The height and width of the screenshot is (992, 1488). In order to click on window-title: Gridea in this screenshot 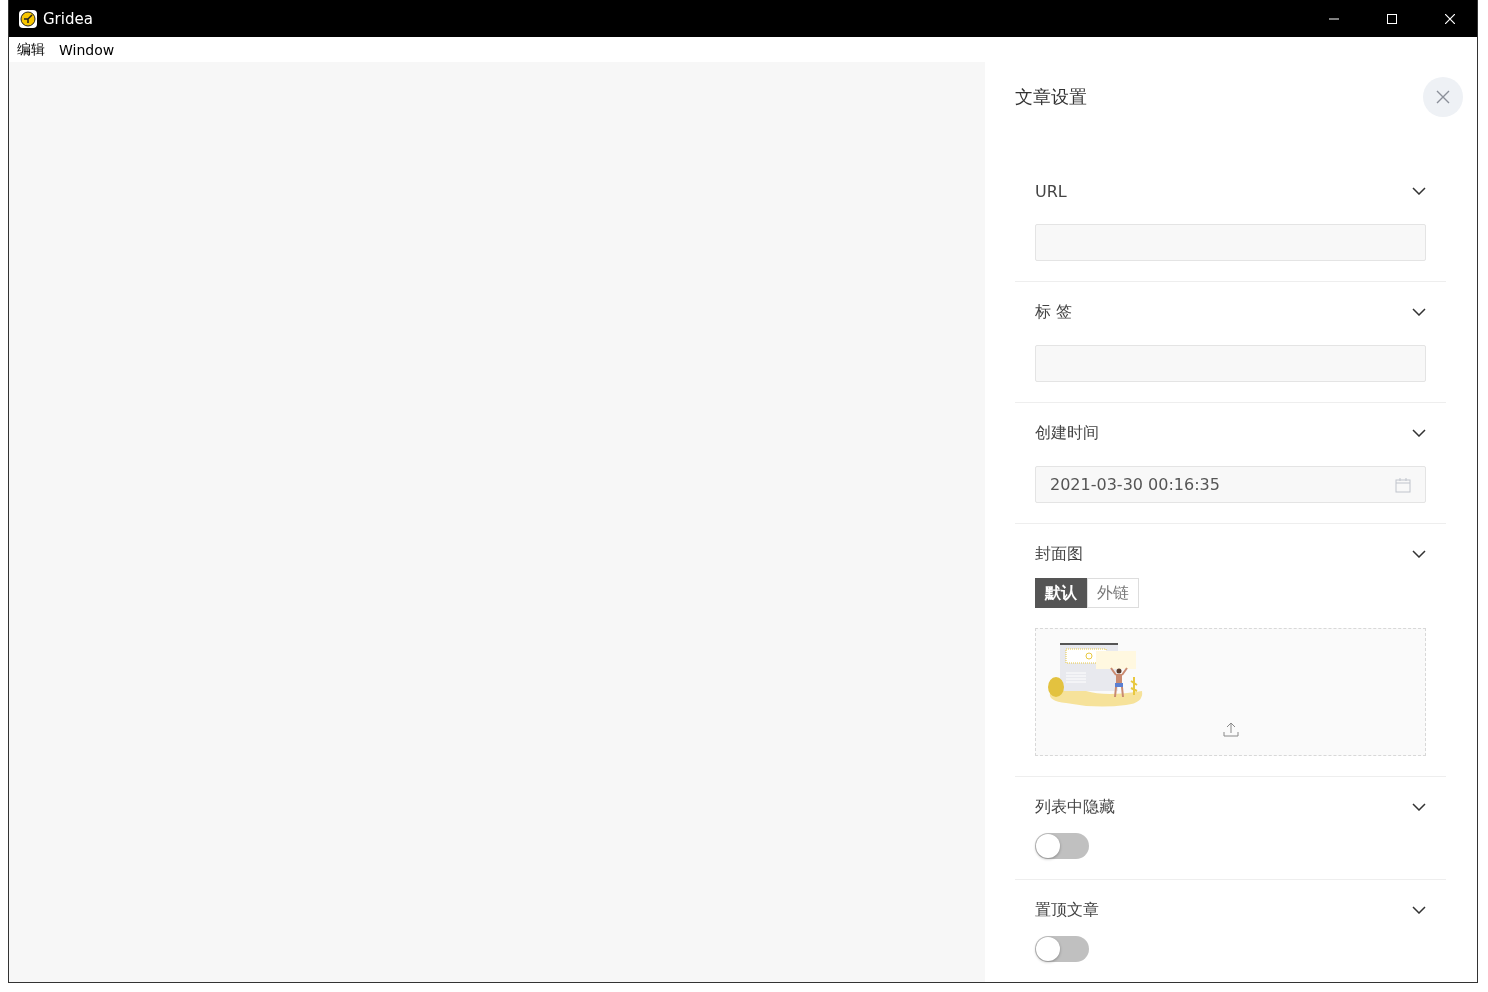, I will do `click(68, 18)`.